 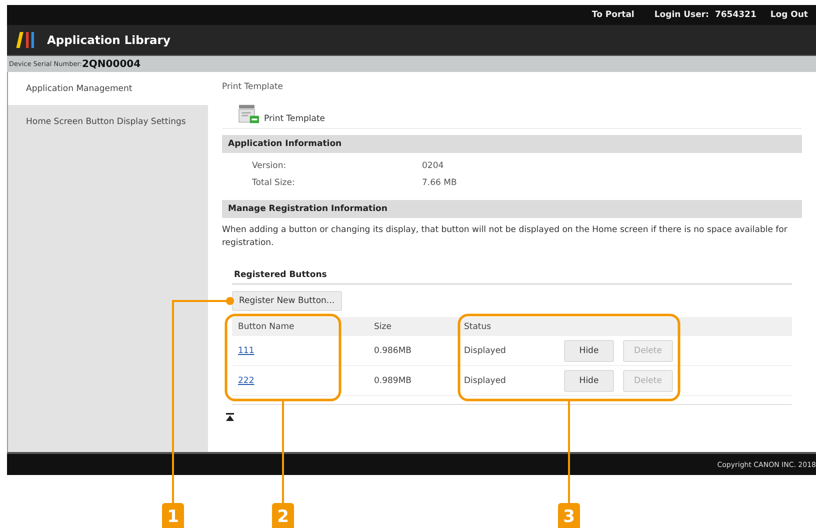 What do you see at coordinates (440, 183) in the screenshot?
I see `info-value: 7.66 MB` at bounding box center [440, 183].